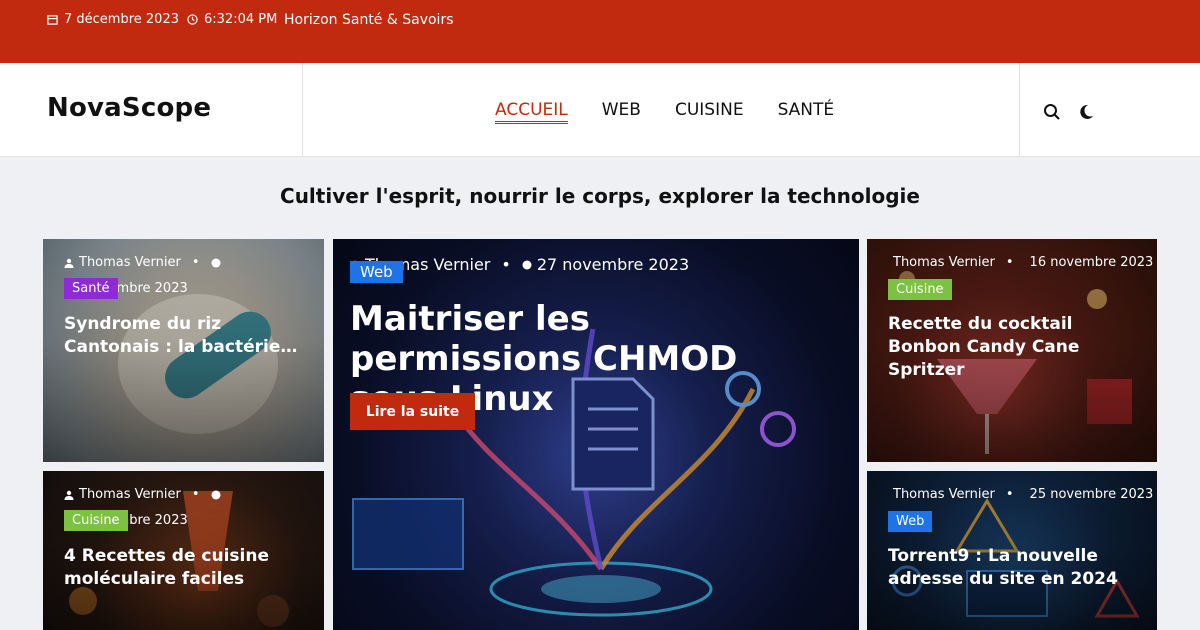 The image size is (1200, 630). What do you see at coordinates (1091, 262) in the screenshot?
I see `post-date: 16 novembre 2023` at bounding box center [1091, 262].